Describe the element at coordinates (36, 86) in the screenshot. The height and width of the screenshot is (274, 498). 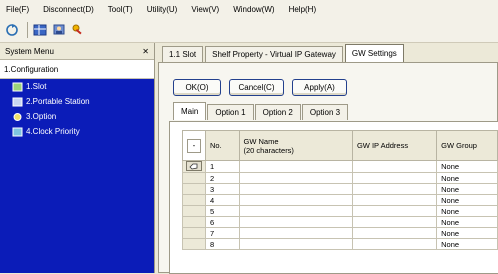
I see `nav-item-label: 1.Slot` at that location.